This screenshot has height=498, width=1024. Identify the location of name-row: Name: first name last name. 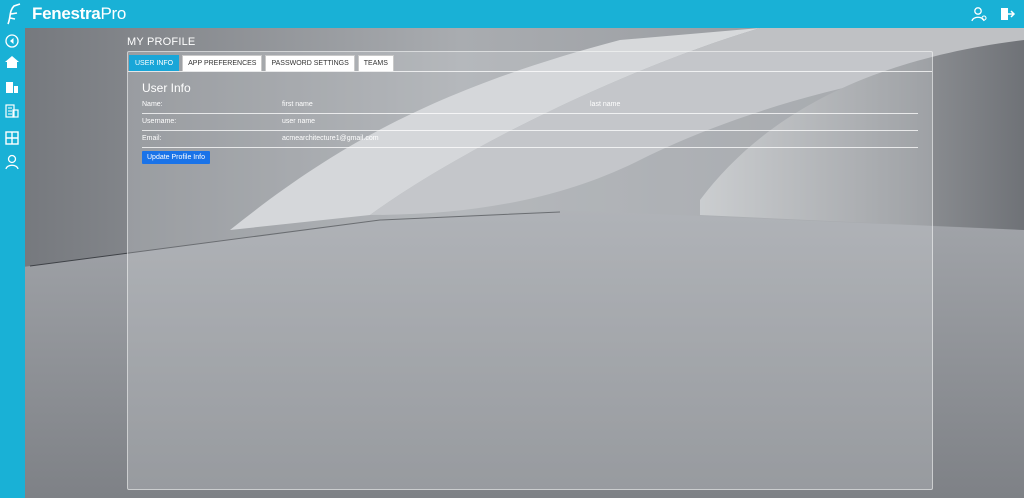
(530, 106).